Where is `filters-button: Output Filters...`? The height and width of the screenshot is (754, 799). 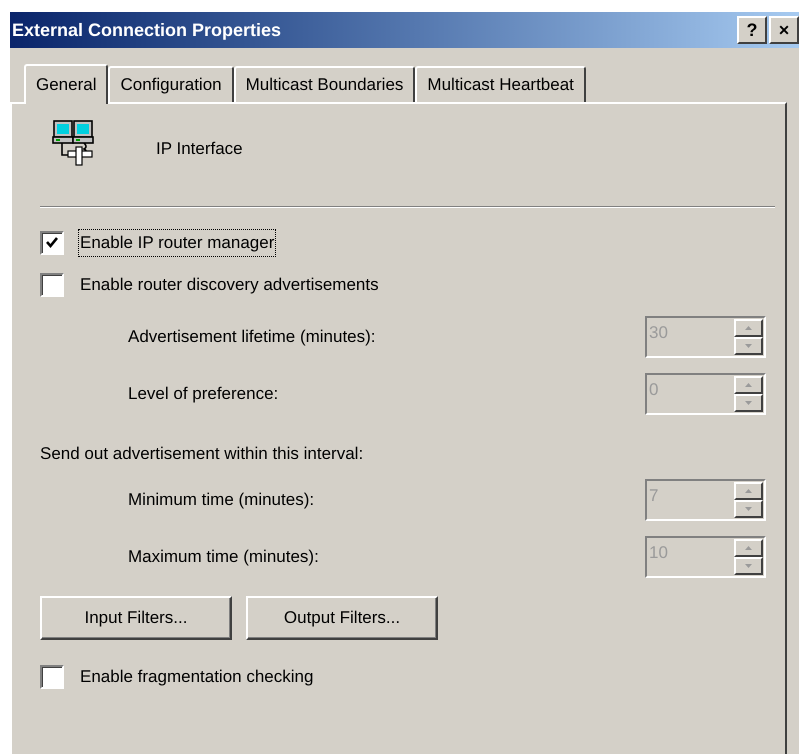 filters-button: Output Filters... is located at coordinates (342, 618).